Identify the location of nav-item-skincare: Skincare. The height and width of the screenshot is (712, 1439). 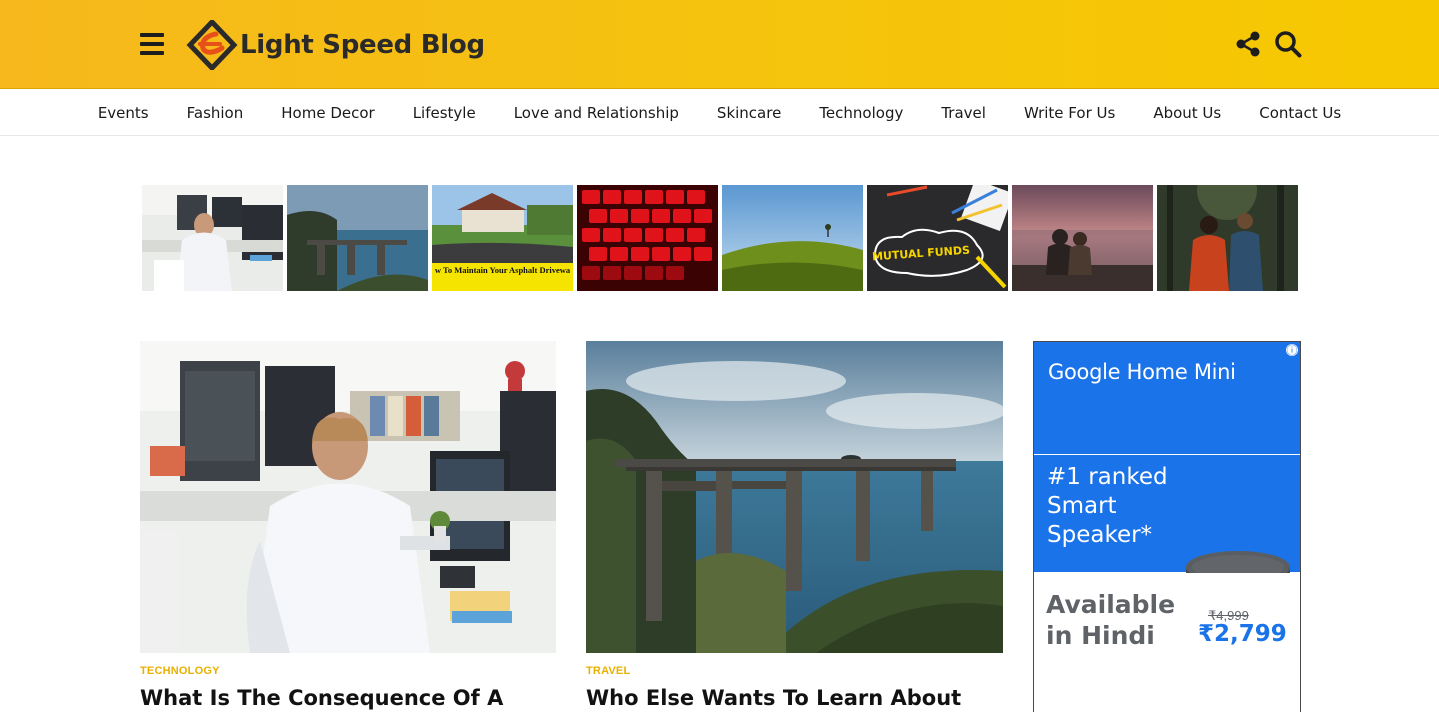
(749, 113).